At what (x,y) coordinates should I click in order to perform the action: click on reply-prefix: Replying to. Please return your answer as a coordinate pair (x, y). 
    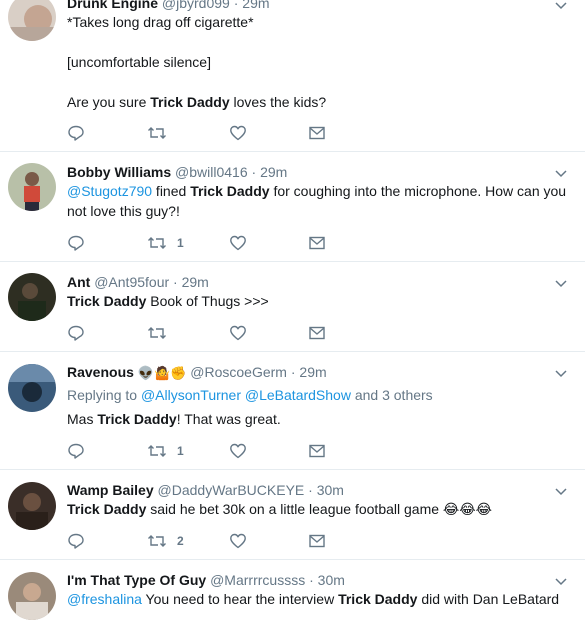
    Looking at the image, I should click on (104, 395).